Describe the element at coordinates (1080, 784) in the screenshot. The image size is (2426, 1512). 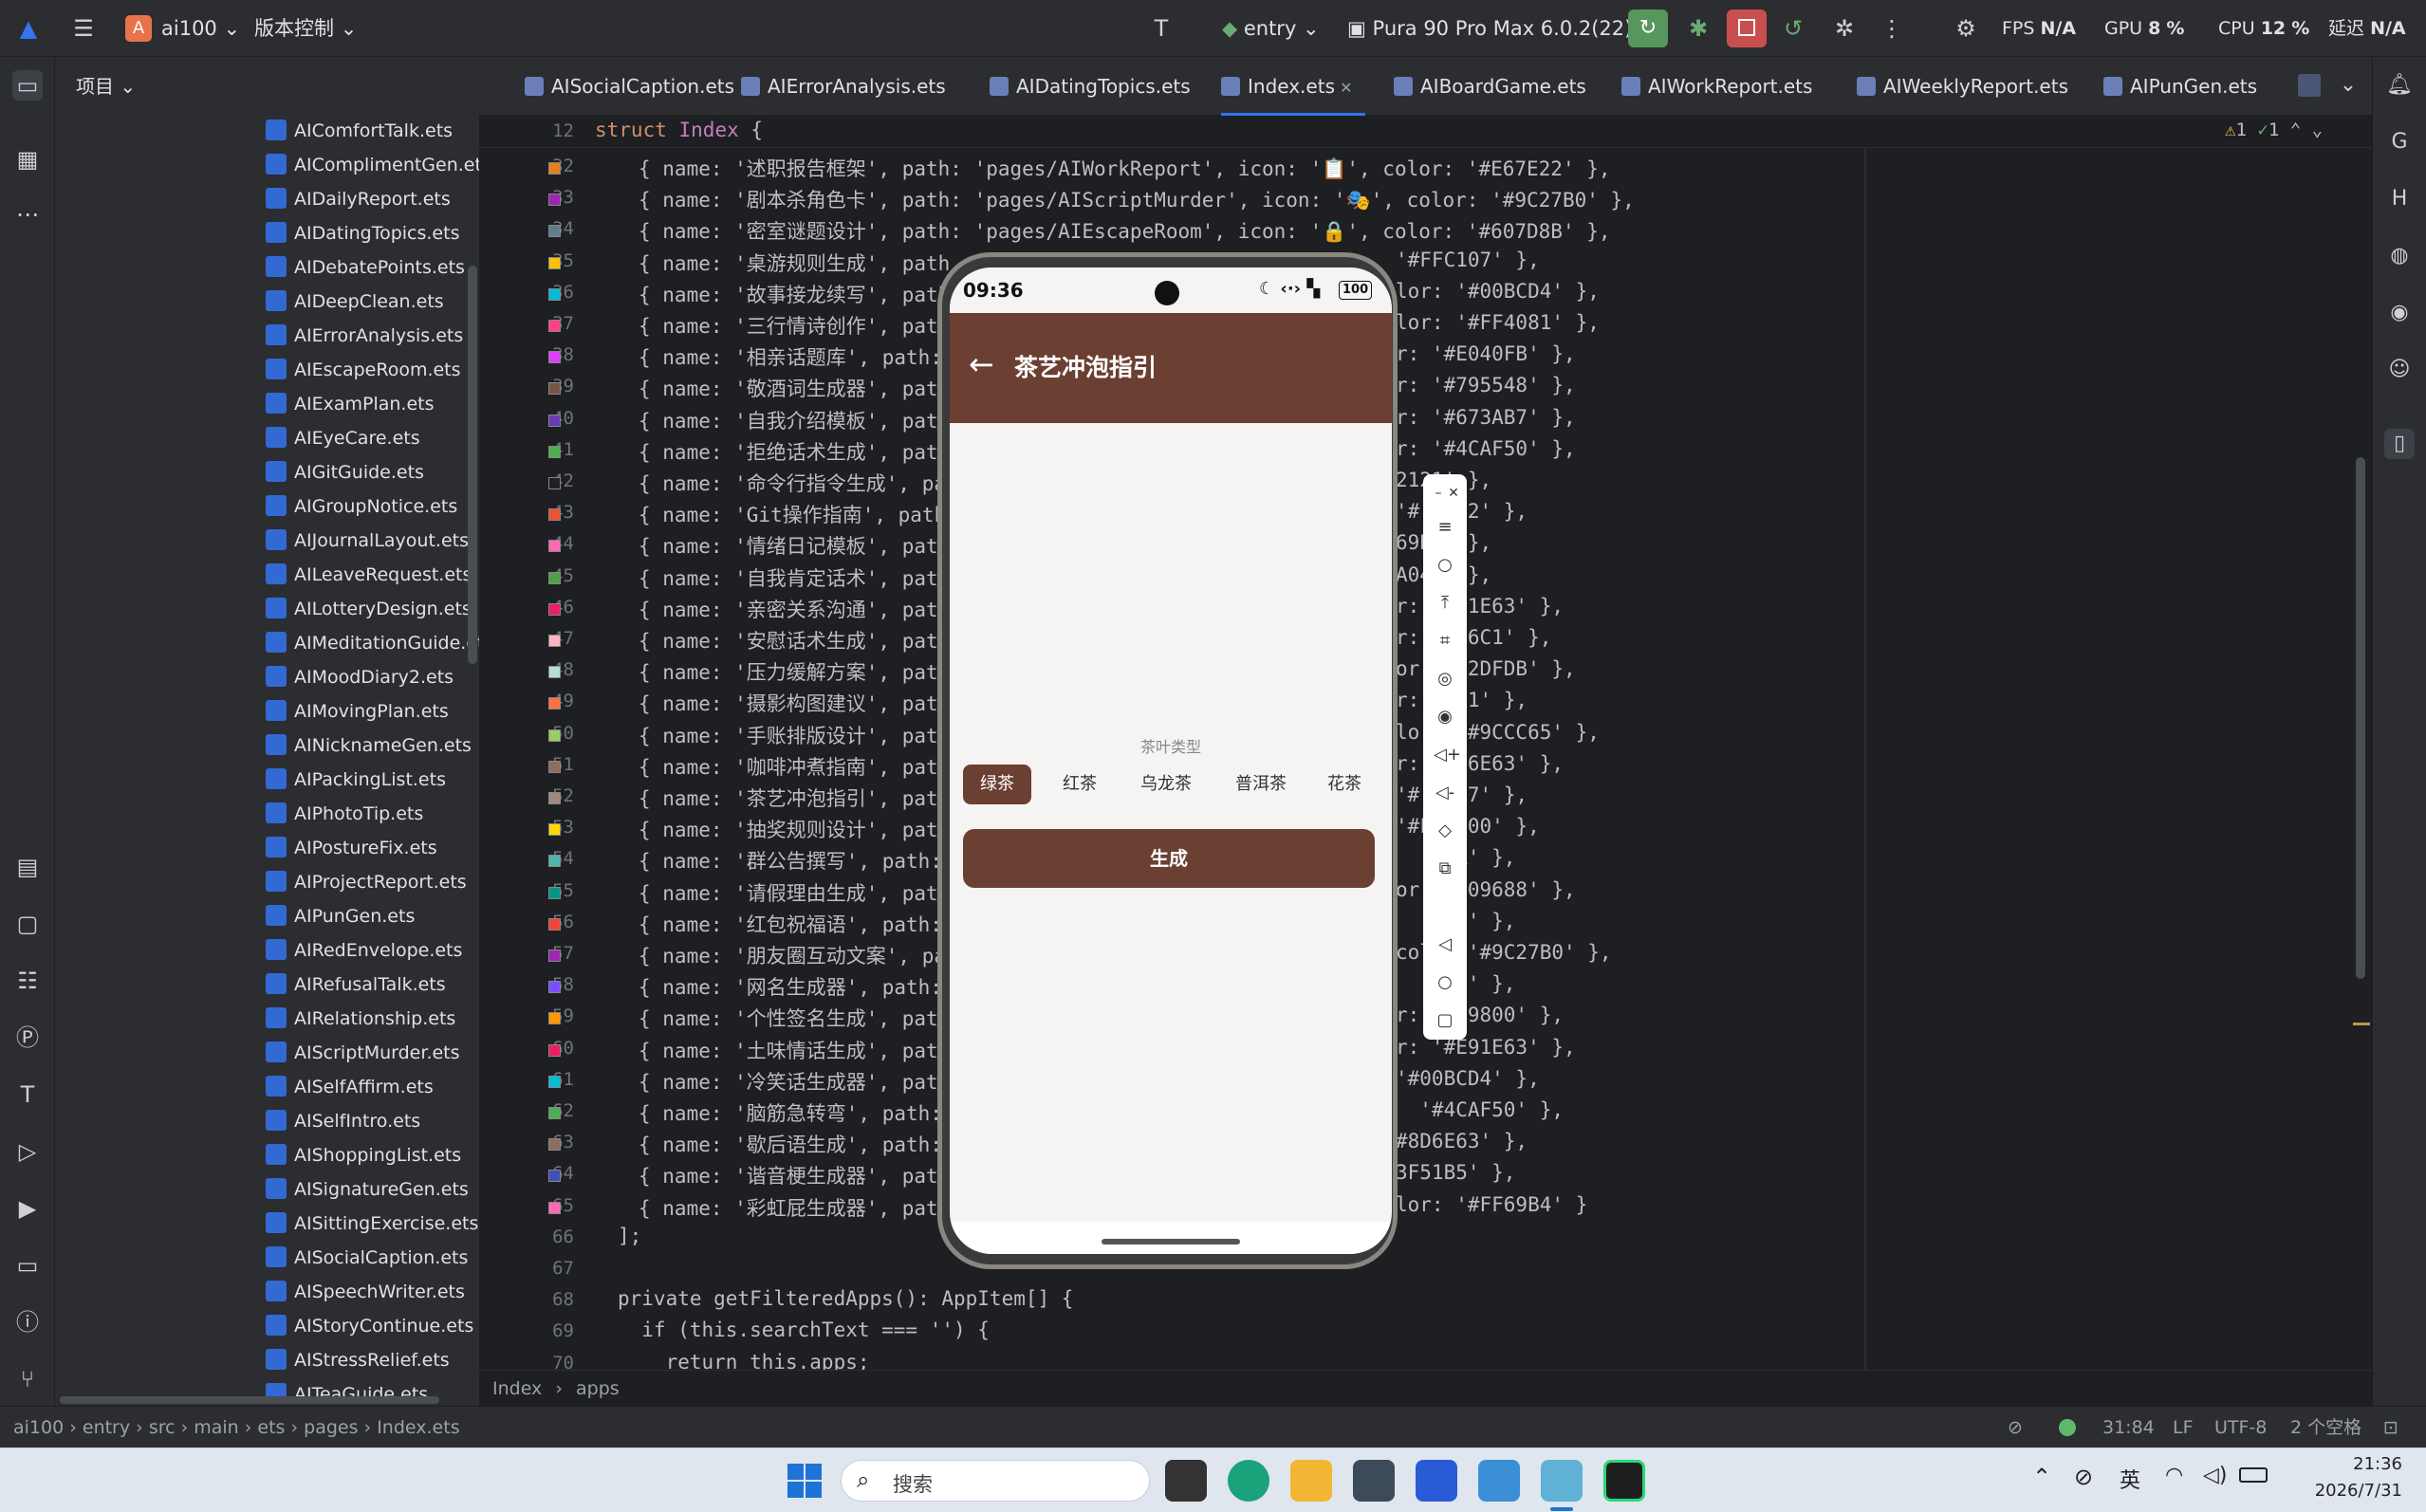
I see `tea-chip: 红茶` at that location.